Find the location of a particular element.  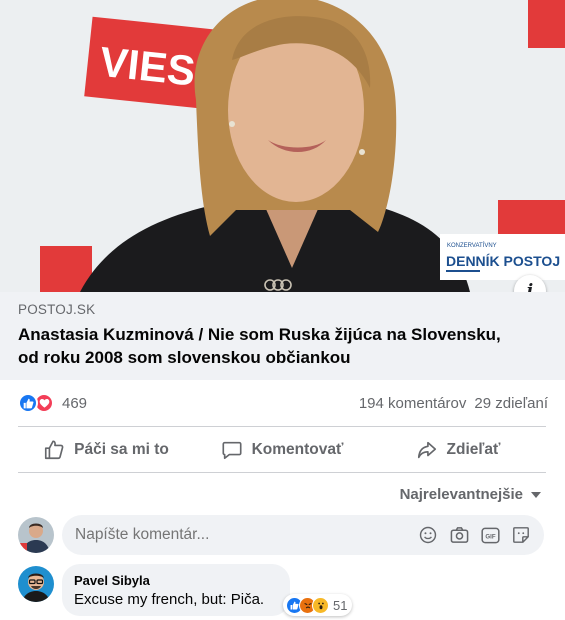

link-domain: POSTOJ.SK is located at coordinates (57, 309).